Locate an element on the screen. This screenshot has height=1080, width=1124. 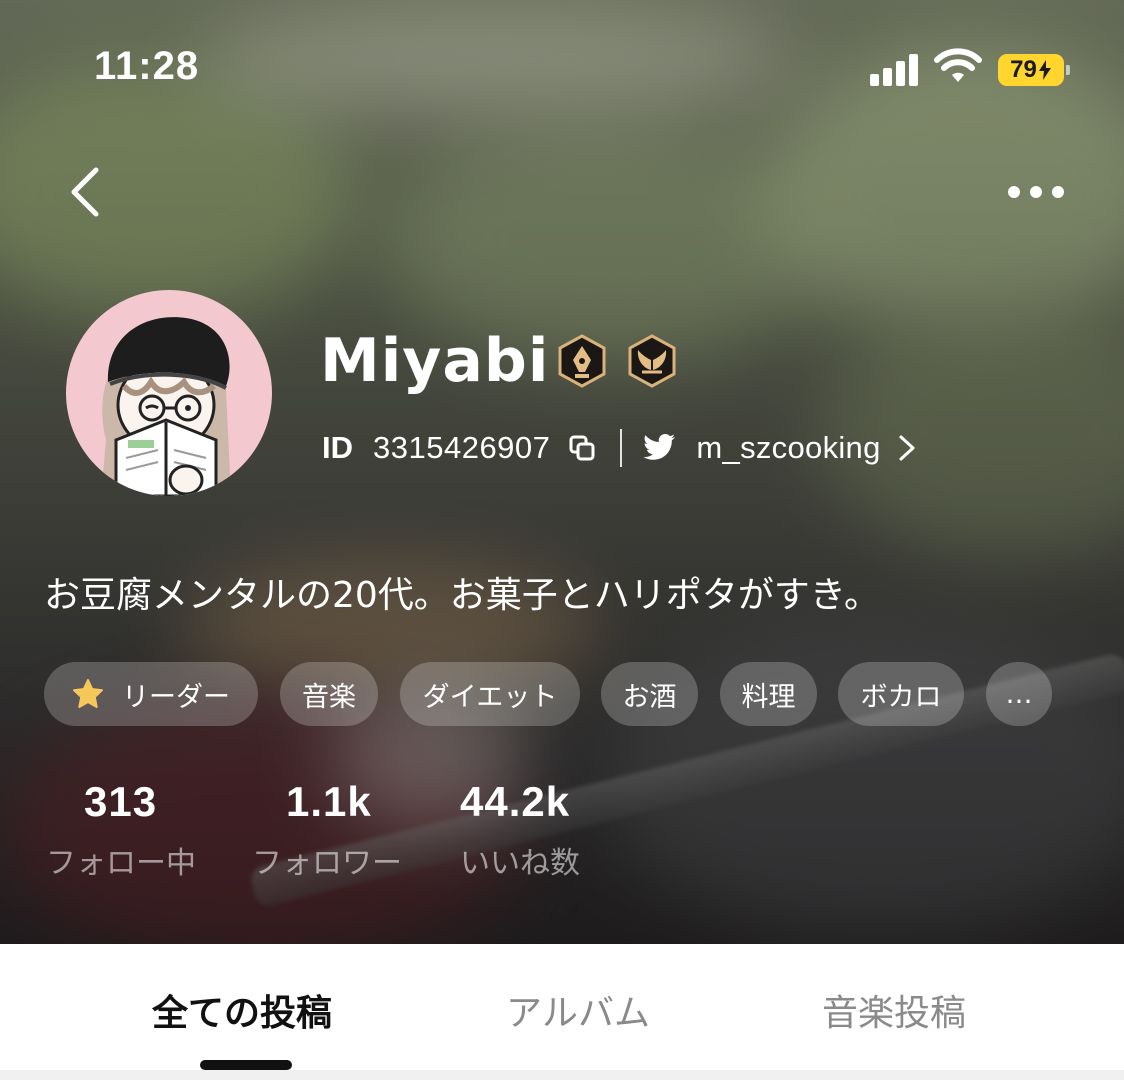
tag-chip: 音楽 is located at coordinates (329, 694).